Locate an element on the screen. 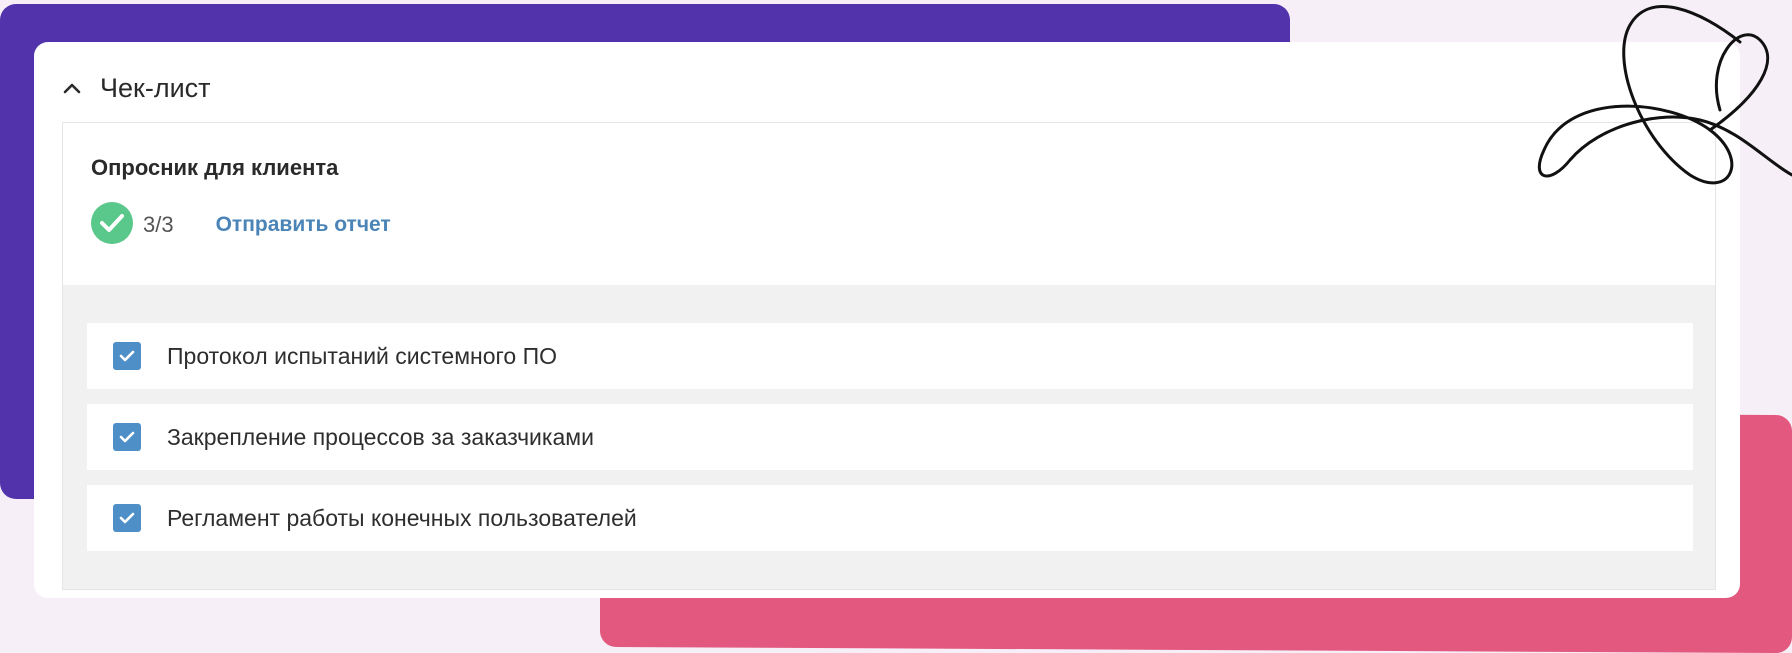  check-circle-icon is located at coordinates (112, 225).